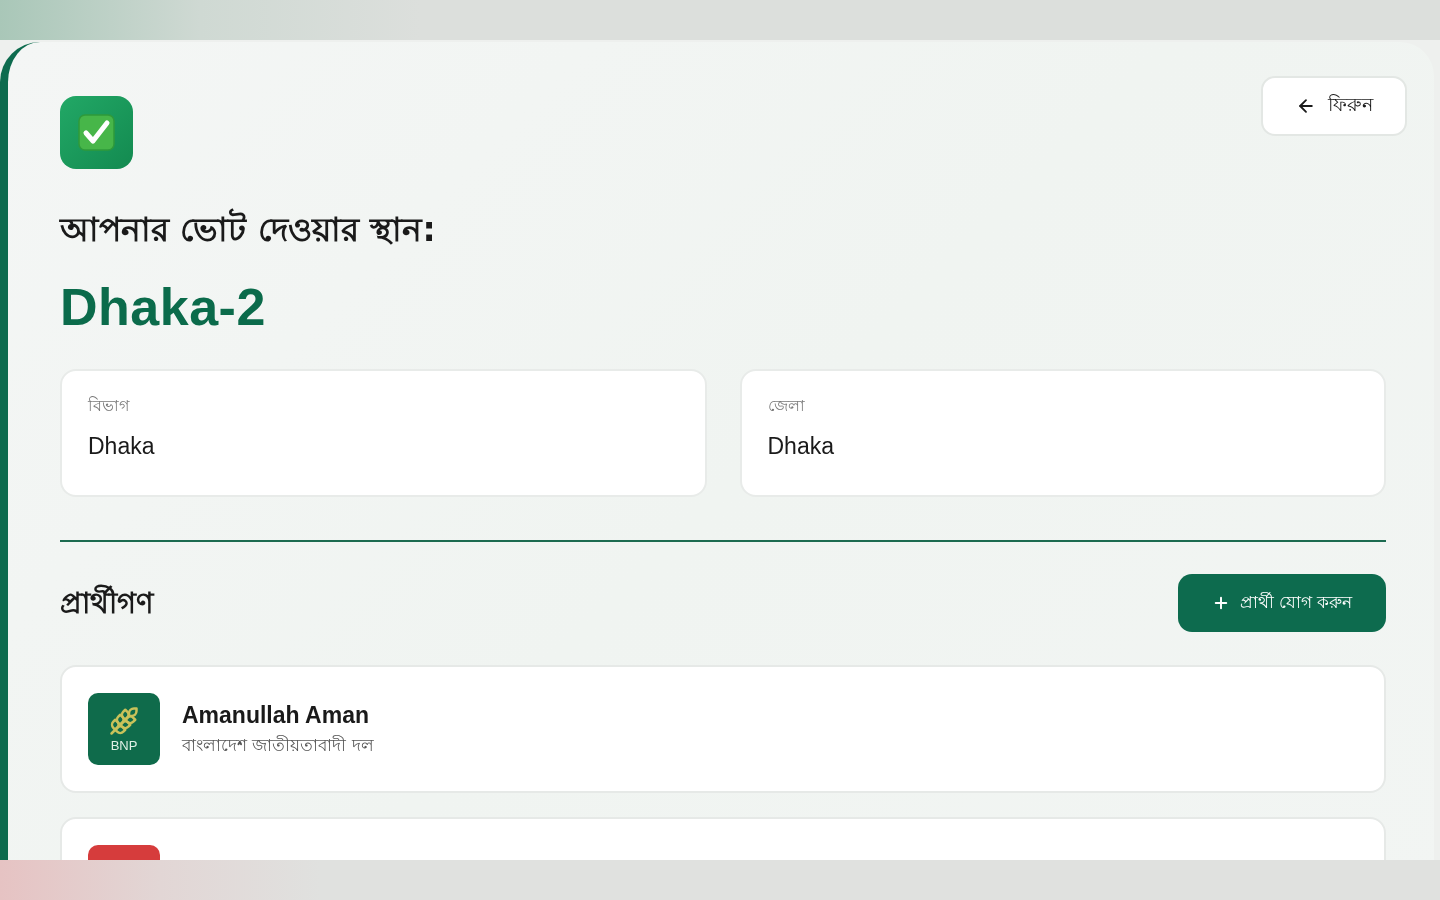 Image resolution: width=1440 pixels, height=900 pixels. Describe the element at coordinates (124, 720) in the screenshot. I see `wheat-icon` at that location.